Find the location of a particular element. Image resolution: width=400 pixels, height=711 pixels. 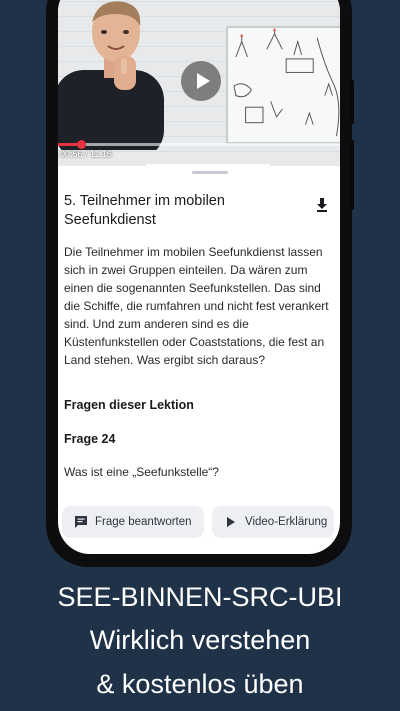

promo-caption-line-3: & kostenlos üben is located at coordinates (200, 684).